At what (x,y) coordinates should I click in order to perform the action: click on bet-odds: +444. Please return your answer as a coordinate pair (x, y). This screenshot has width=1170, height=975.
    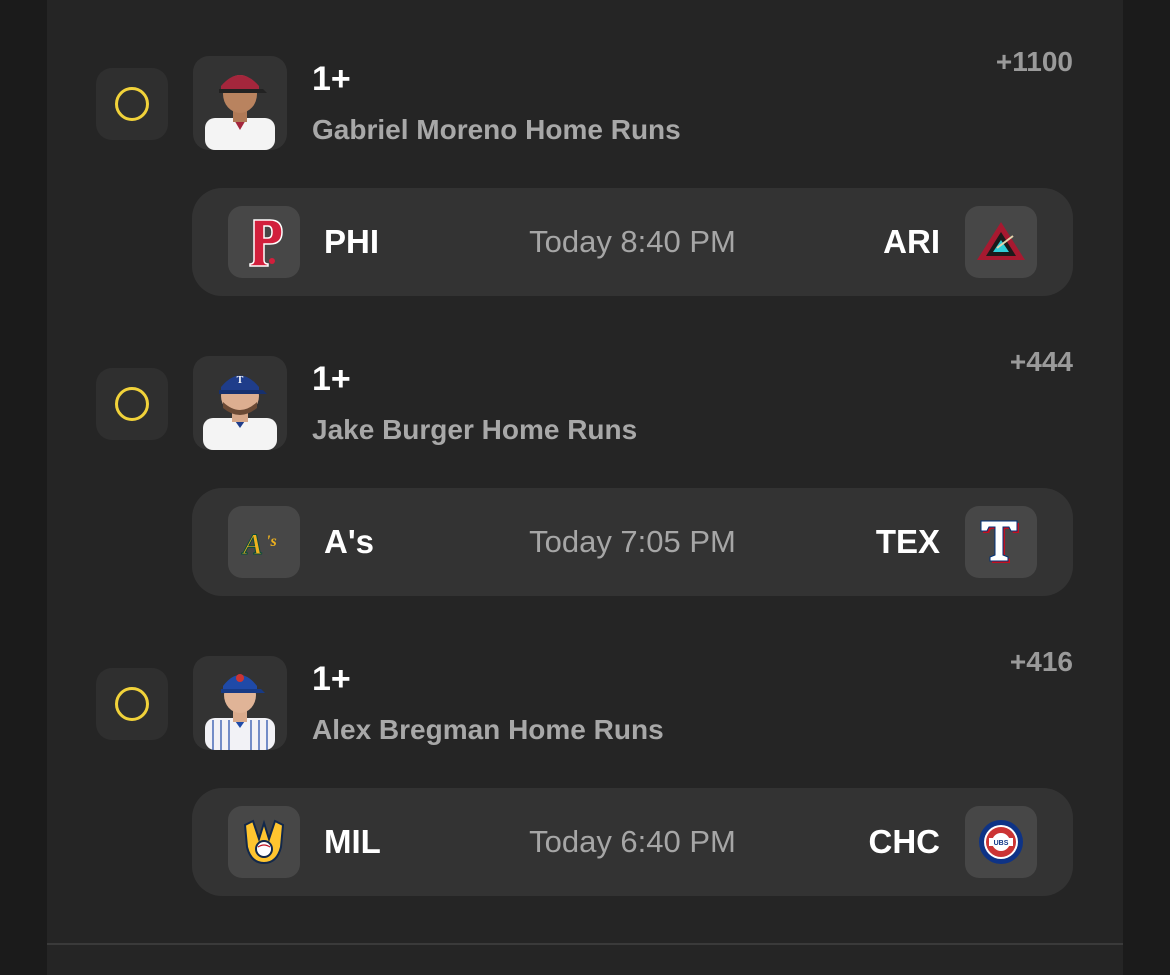
    Looking at the image, I should click on (1041, 361).